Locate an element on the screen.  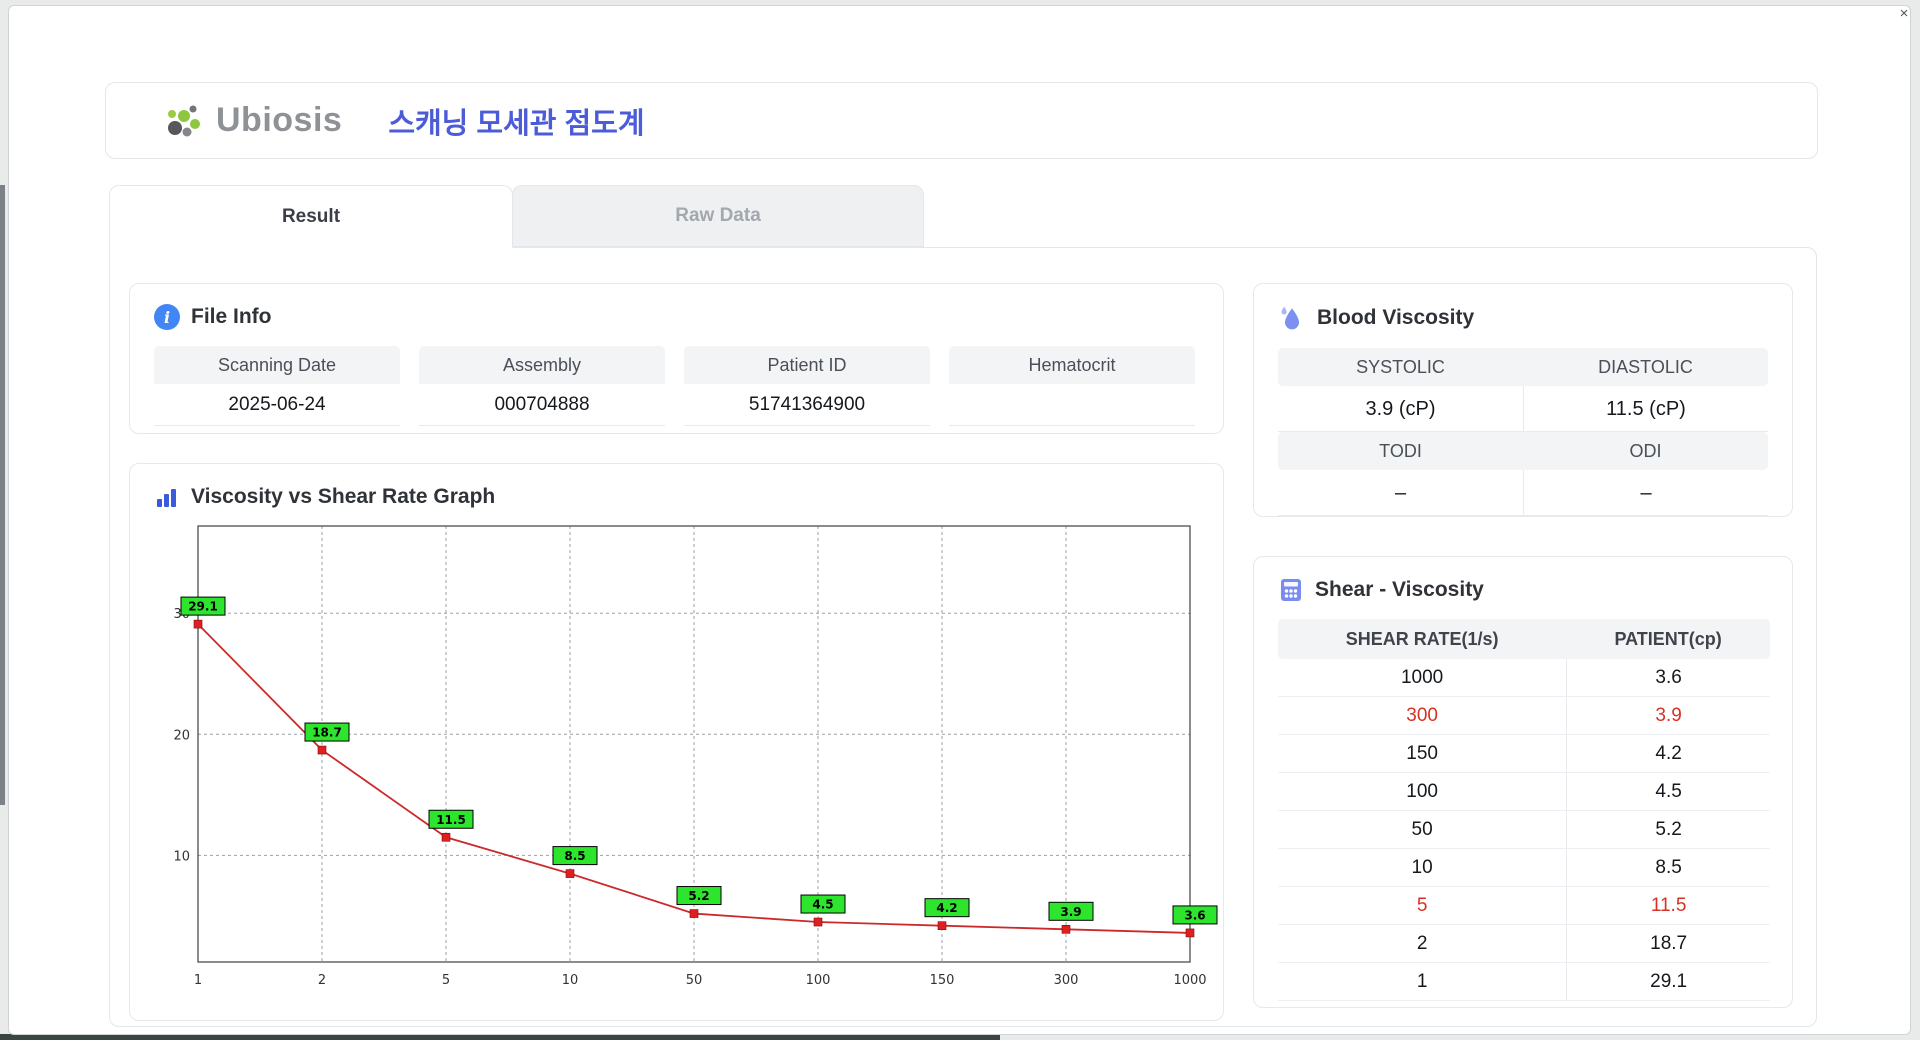
table-row: 2 18.7 is located at coordinates (1524, 944).